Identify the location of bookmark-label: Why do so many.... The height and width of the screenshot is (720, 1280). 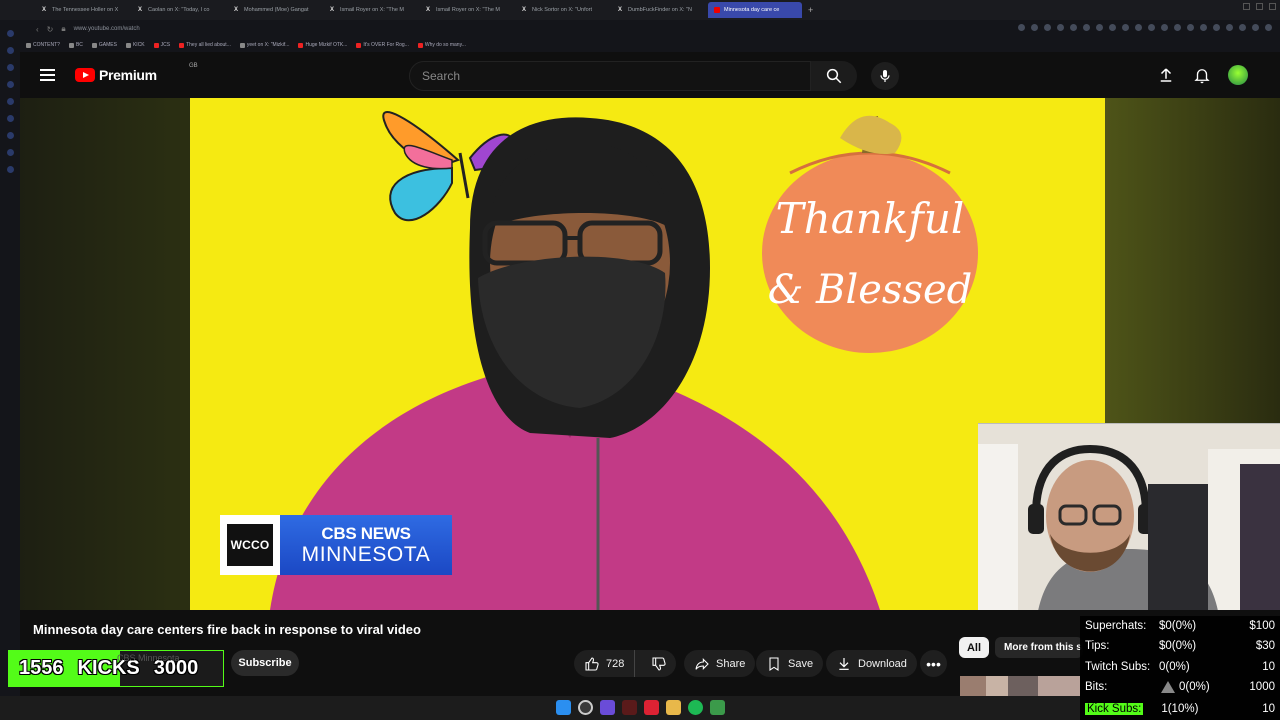
(445, 45).